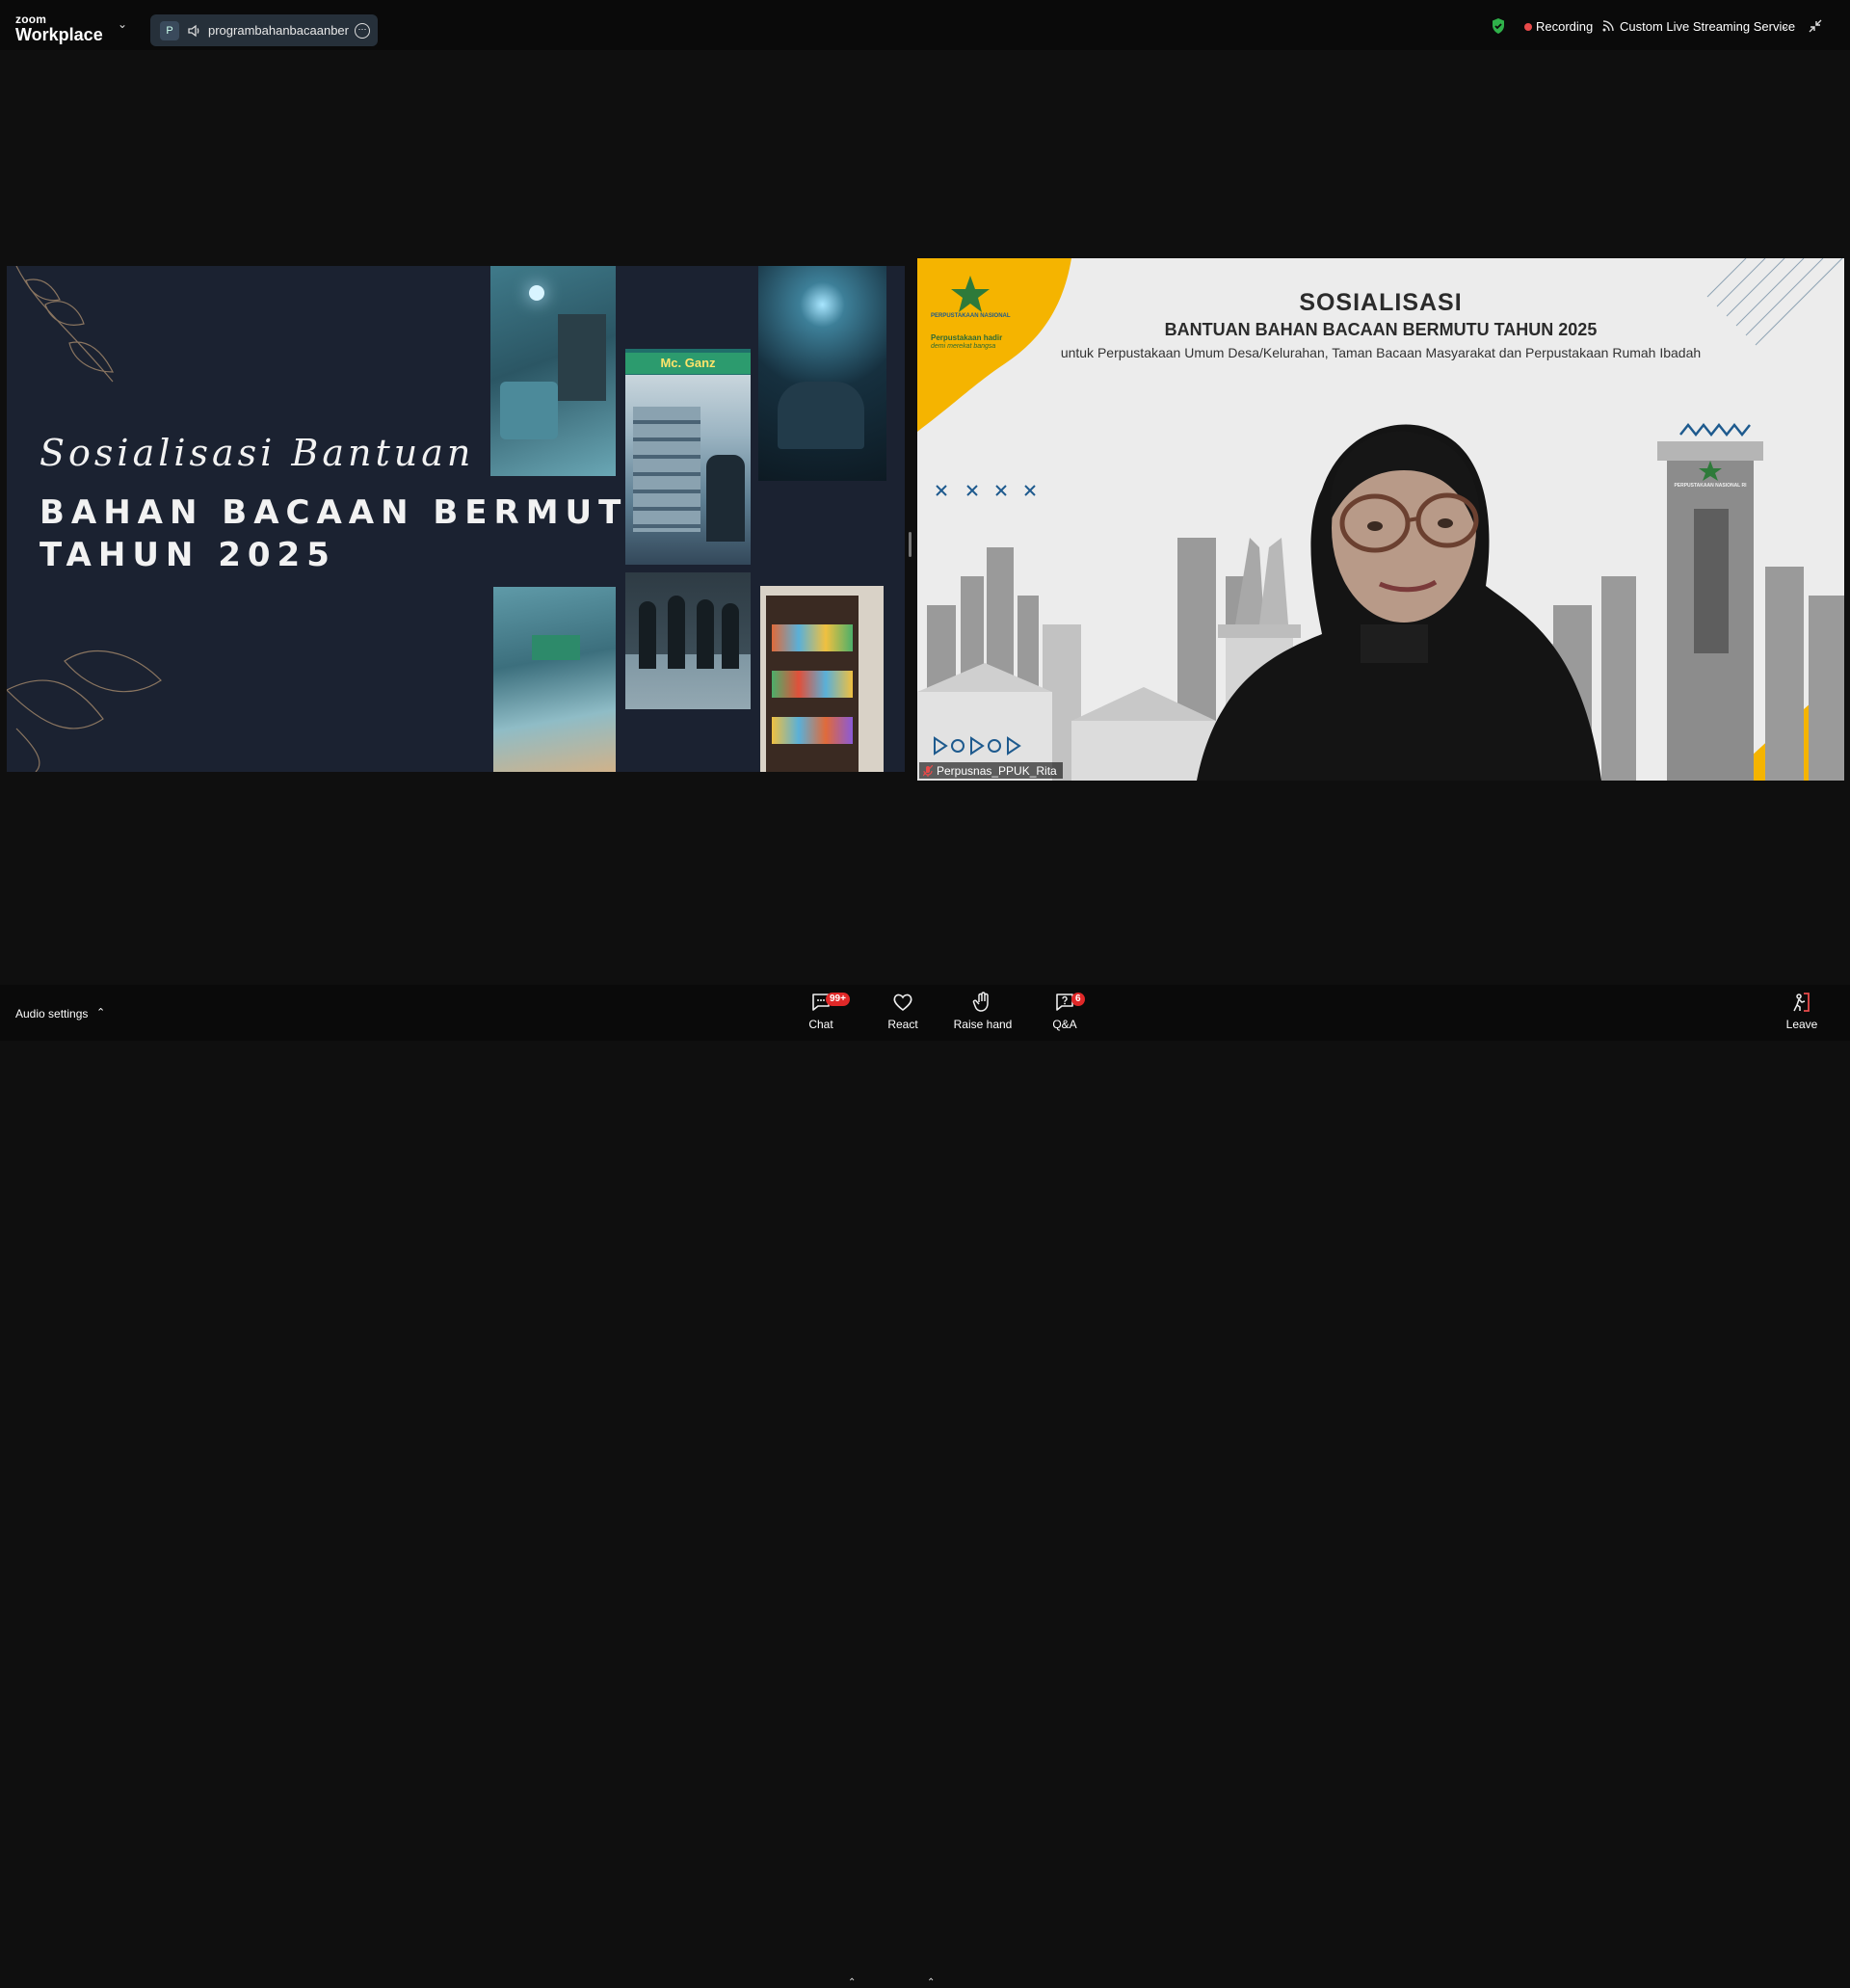 The height and width of the screenshot is (1988, 1850). I want to click on more-options-icon: ⋯, so click(362, 30).